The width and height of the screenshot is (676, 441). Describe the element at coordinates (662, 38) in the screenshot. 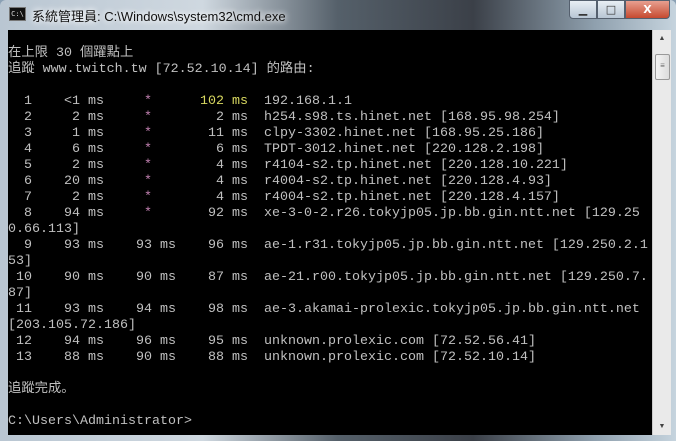

I see `scroll-up-icon: ▲` at that location.